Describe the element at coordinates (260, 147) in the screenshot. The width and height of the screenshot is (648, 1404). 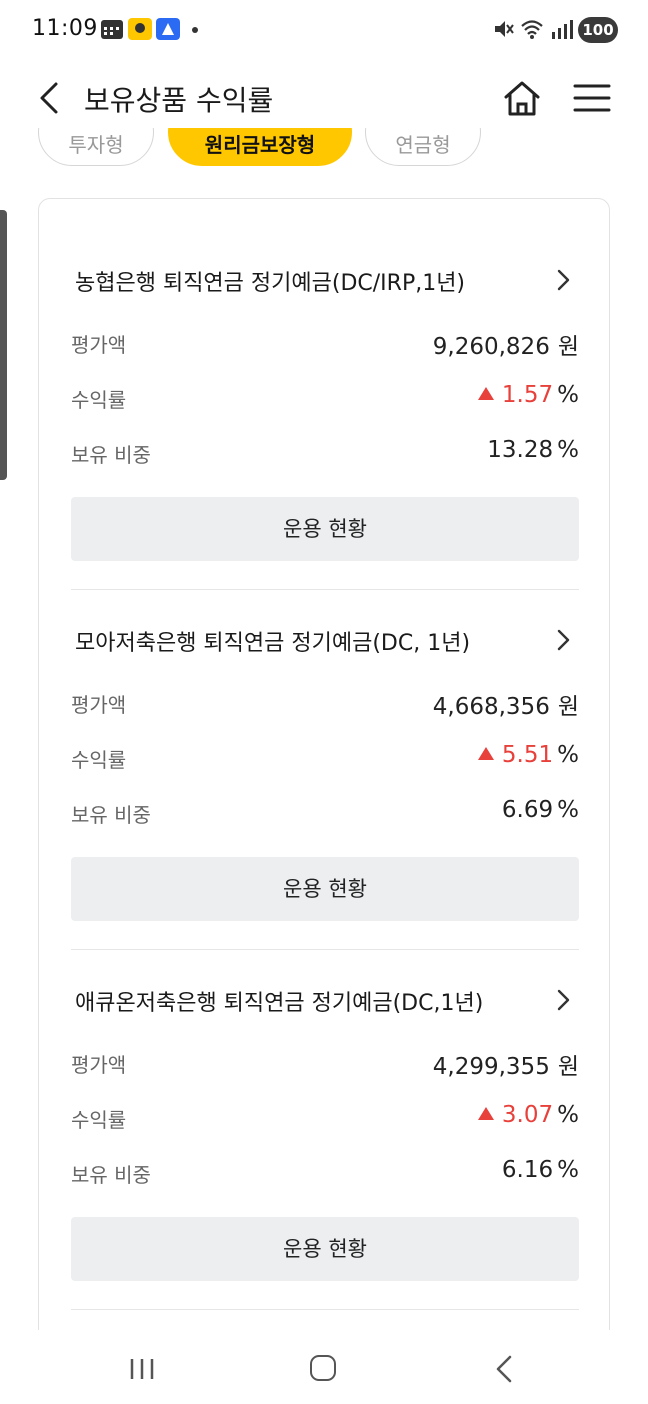
I see `tab-principal-guaranteed: 원리금보장형` at that location.